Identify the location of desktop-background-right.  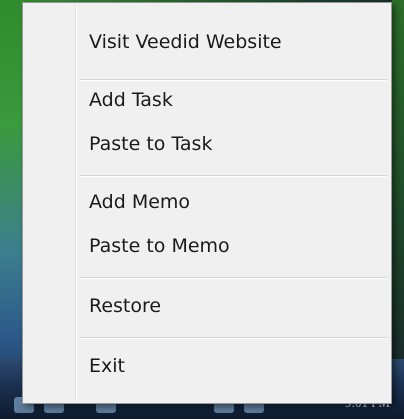
(398, 209).